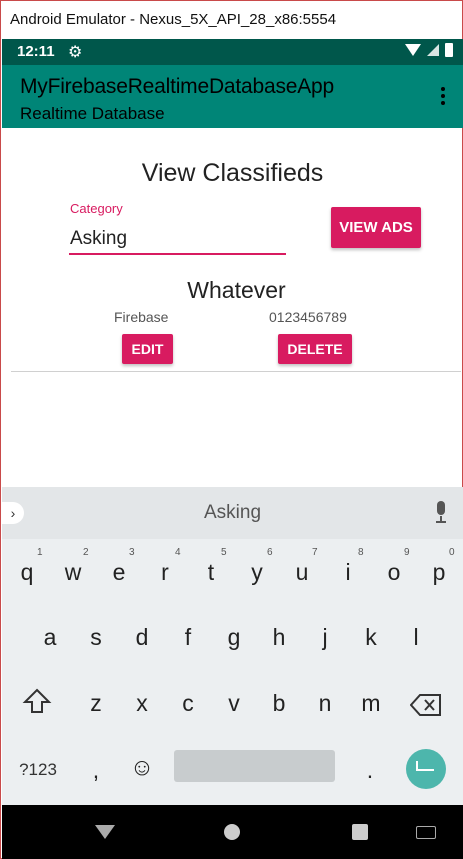  I want to click on navigation-bar, so click(232, 832).